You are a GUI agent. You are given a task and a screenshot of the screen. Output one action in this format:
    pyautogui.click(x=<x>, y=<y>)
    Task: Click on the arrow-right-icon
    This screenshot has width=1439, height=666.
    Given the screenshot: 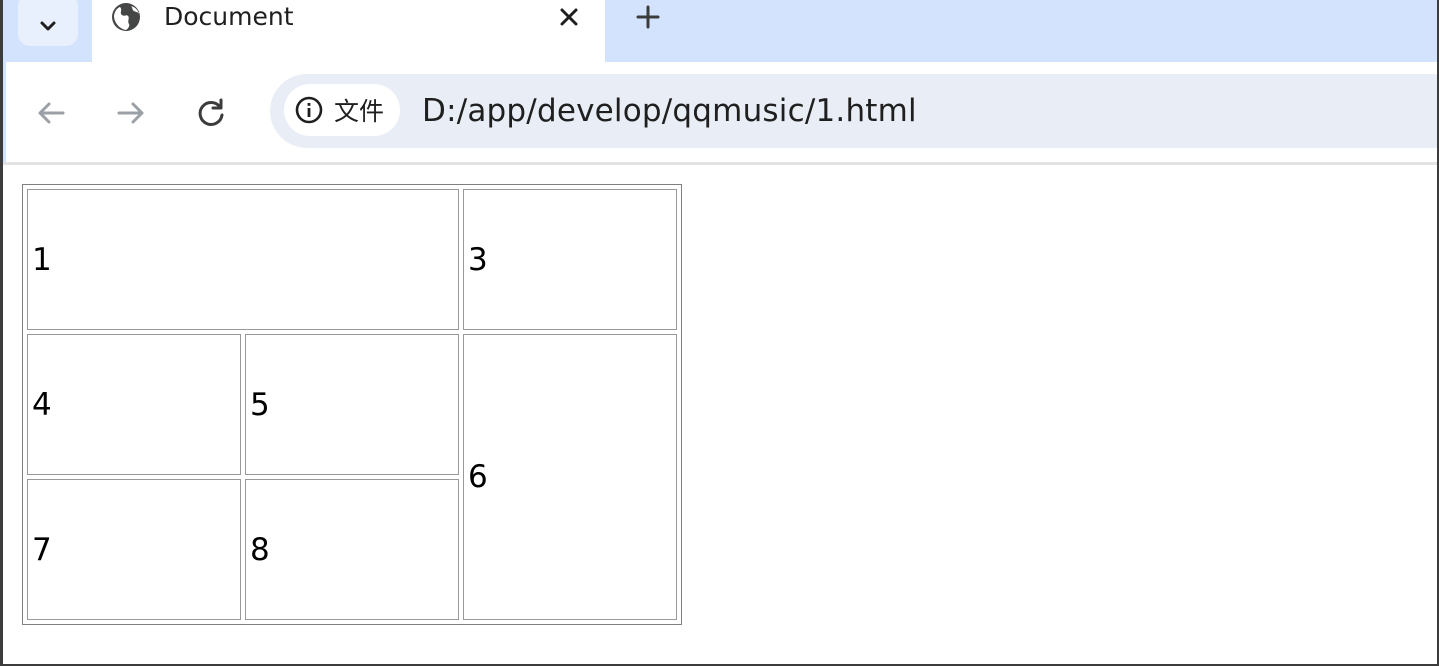 What is the action you would take?
    pyautogui.click(x=131, y=113)
    